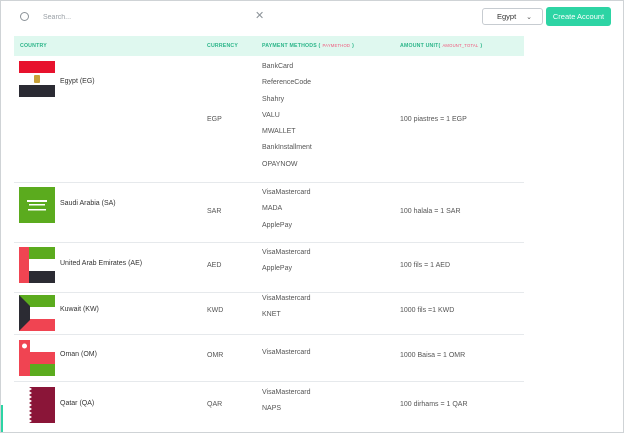  I want to click on close-icon: ✕, so click(259, 16).